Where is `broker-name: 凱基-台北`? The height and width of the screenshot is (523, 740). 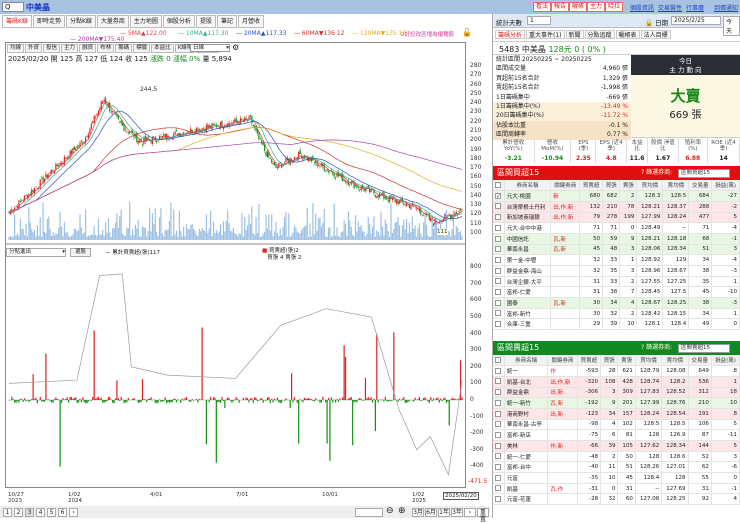
broker-name: 凱基-台北 is located at coordinates (525, 381).